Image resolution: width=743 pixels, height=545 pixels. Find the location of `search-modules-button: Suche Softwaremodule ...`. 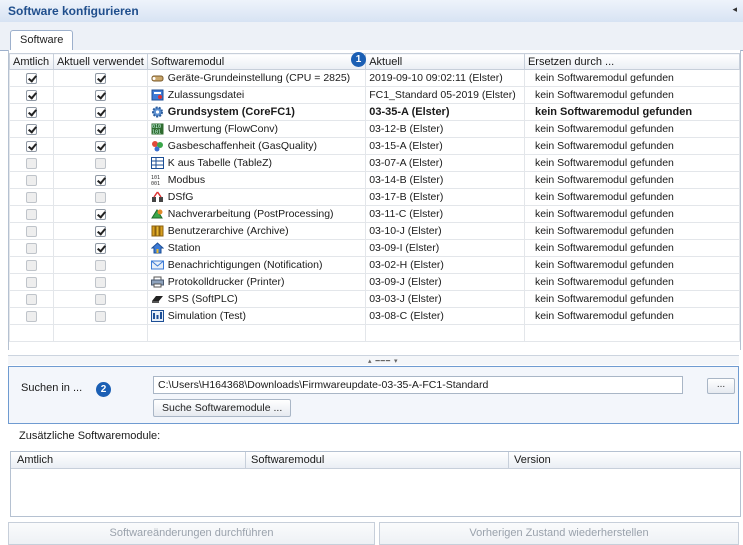

search-modules-button: Suche Softwaremodule ... is located at coordinates (222, 408).